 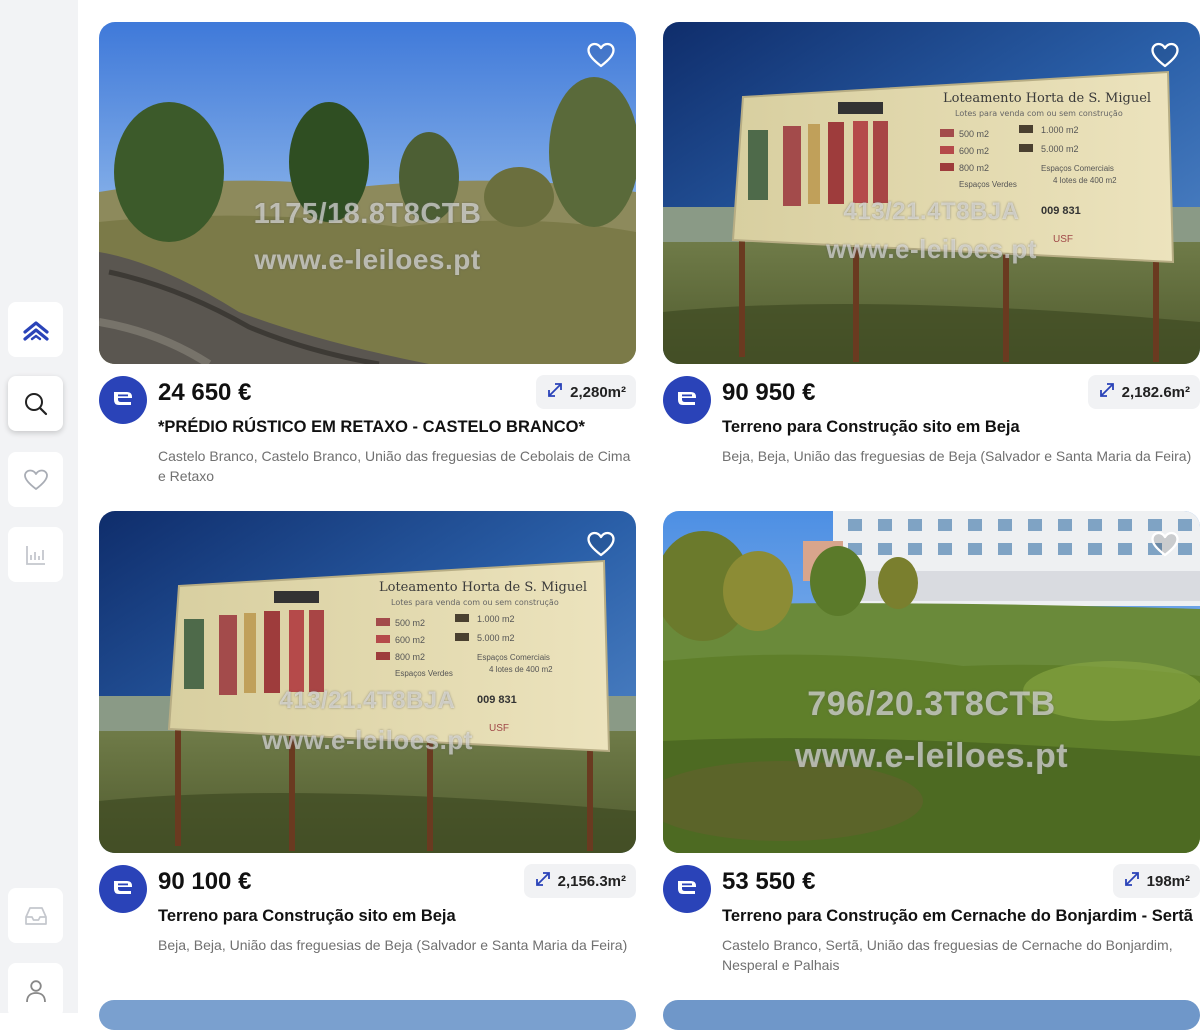 I want to click on listing-photo: 796/20.3T8CTB www.e-leiloes.pt, so click(x=931, y=682).